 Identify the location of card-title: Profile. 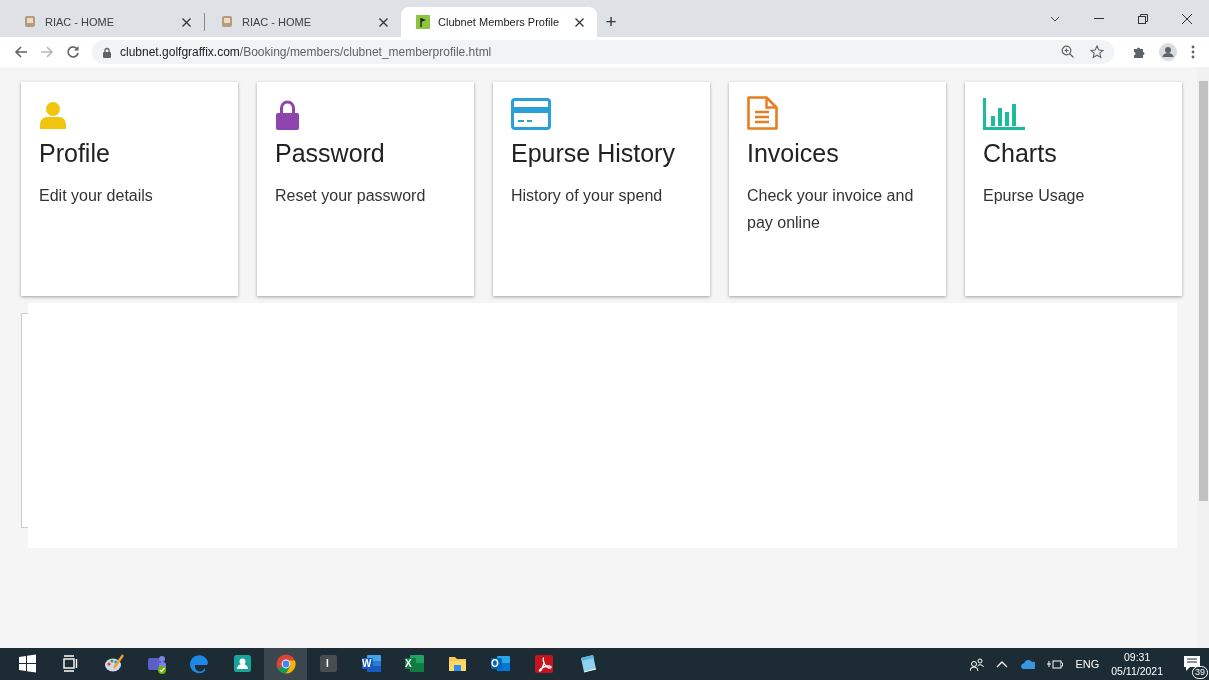
(74, 153).